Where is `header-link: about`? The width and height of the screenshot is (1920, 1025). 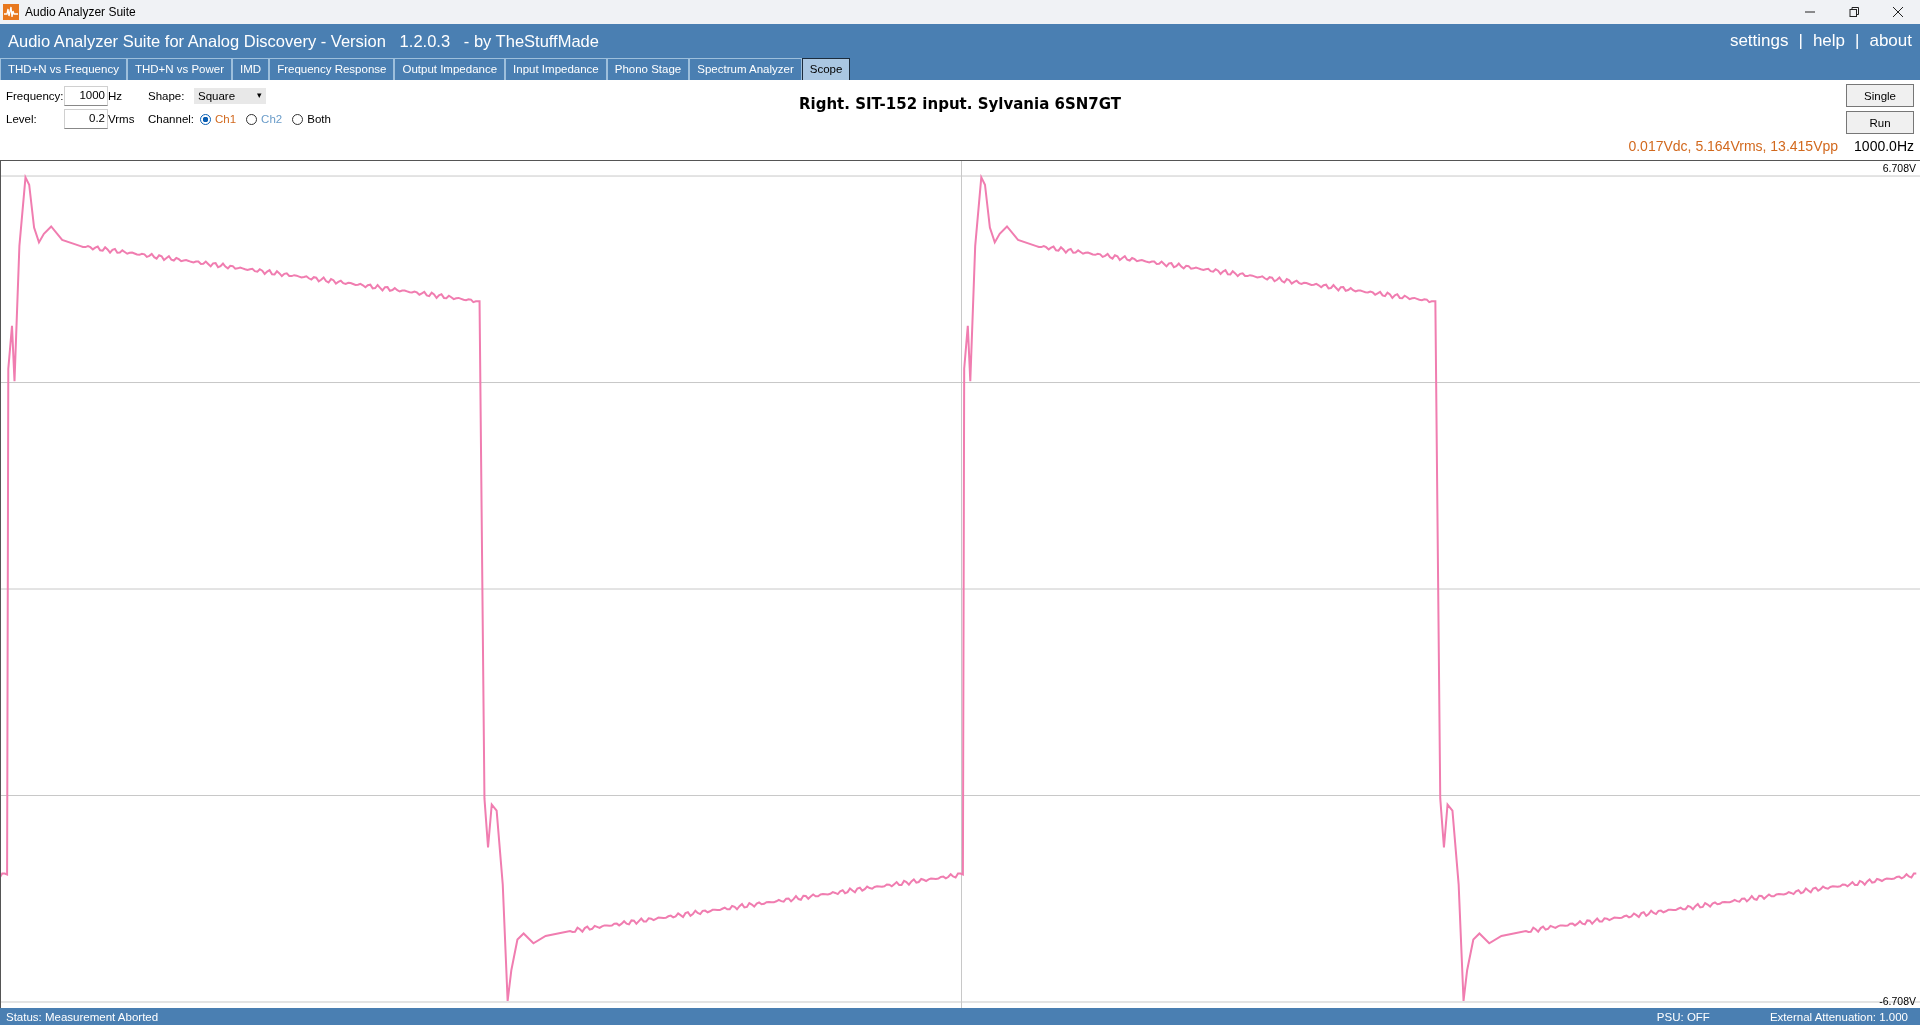 header-link: about is located at coordinates (1890, 41).